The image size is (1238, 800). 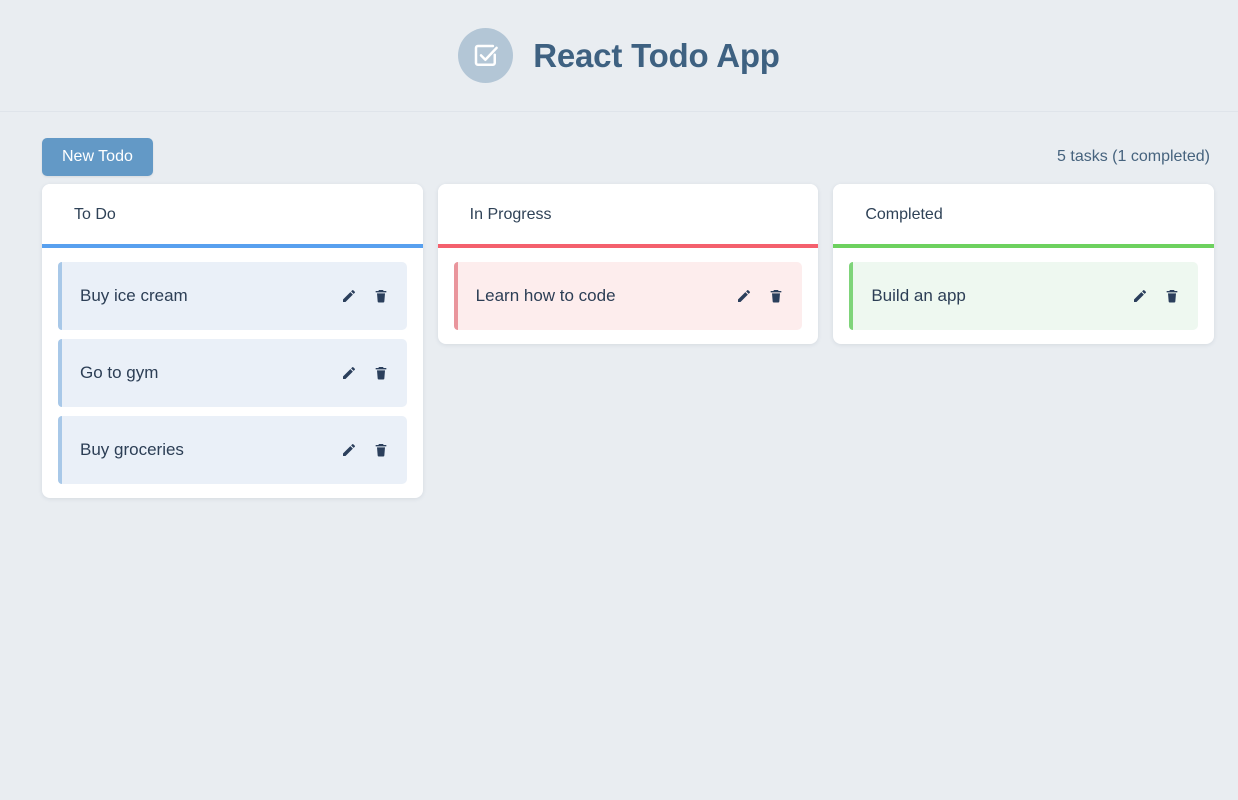 I want to click on task-count-status: 5 tasks (1 completed), so click(x=1133, y=156).